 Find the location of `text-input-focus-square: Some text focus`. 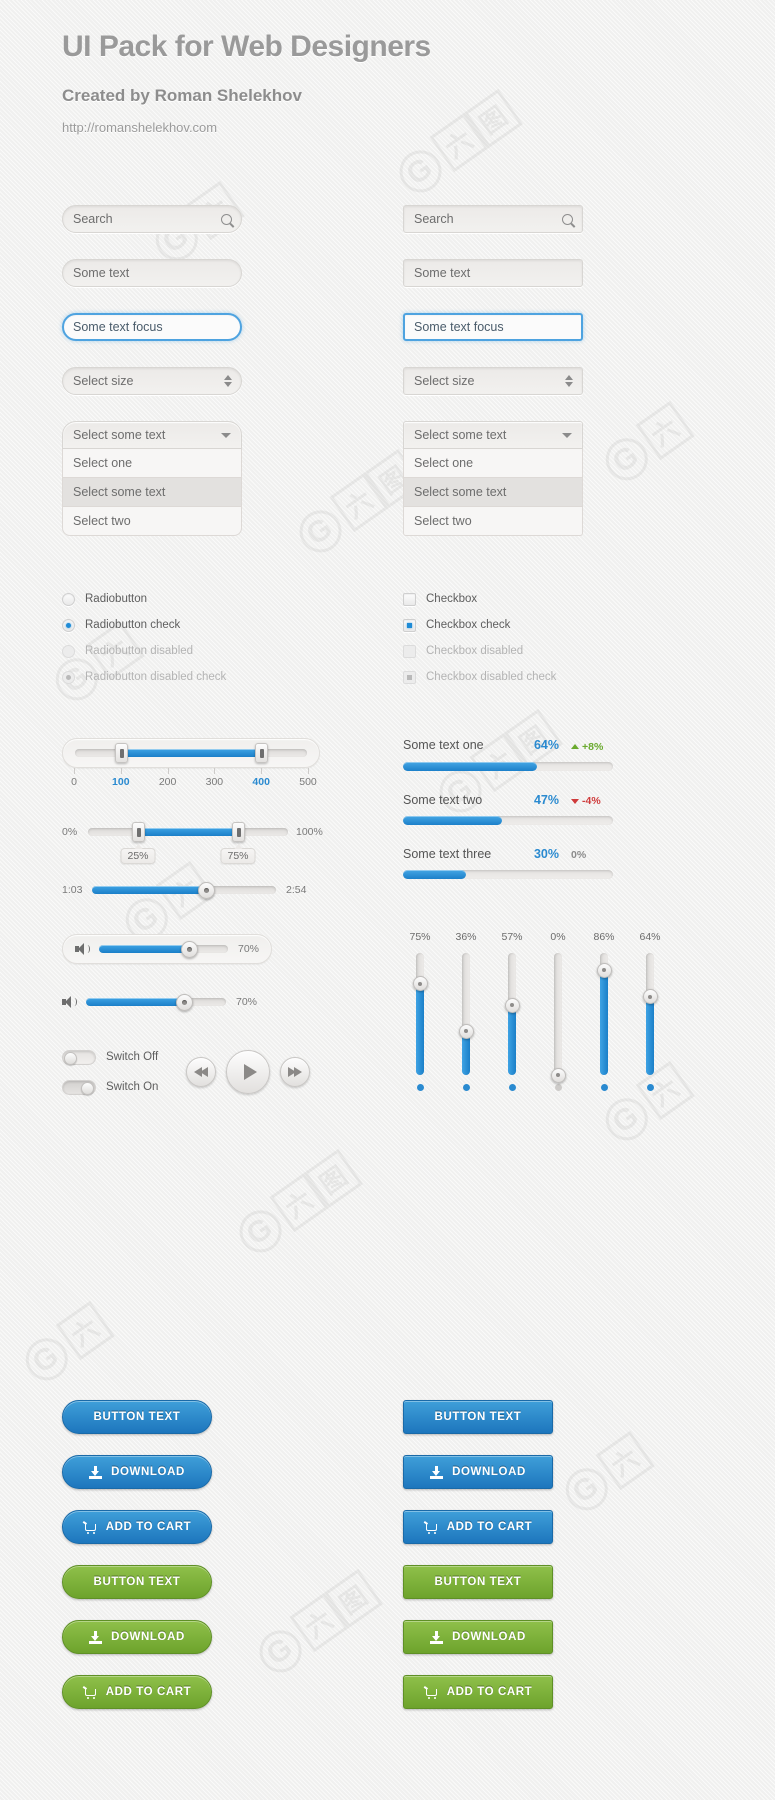

text-input-focus-square: Some text focus is located at coordinates (493, 327).